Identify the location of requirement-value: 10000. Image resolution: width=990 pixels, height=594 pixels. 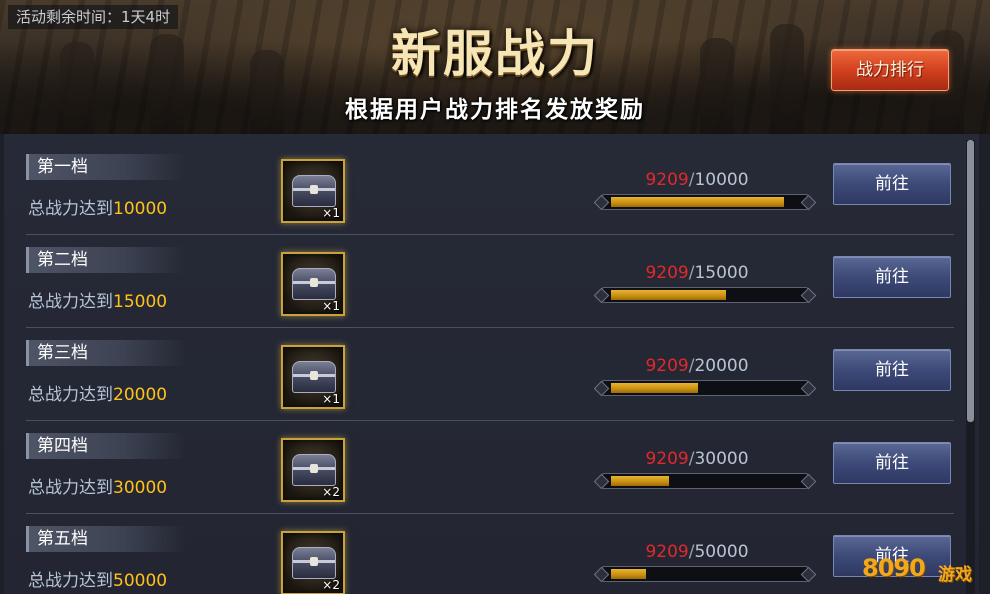
(140, 209).